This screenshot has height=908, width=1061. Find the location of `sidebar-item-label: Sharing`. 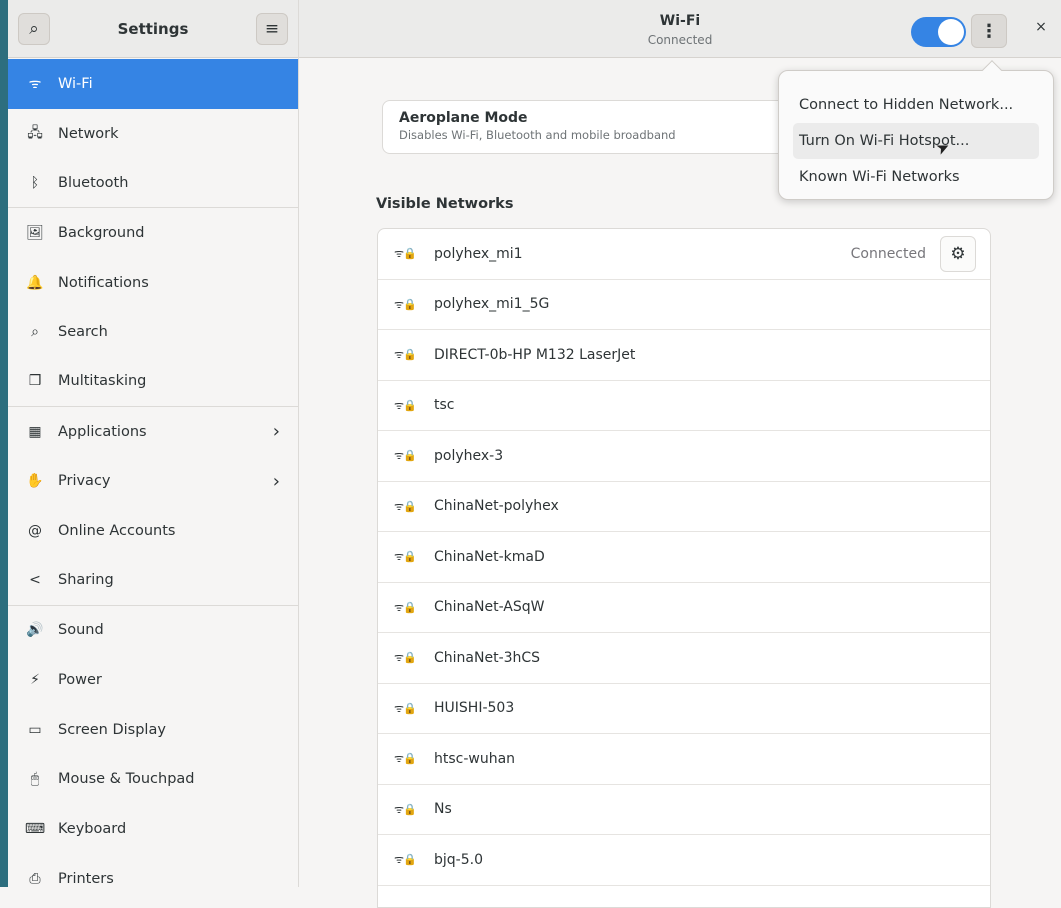

sidebar-item-label: Sharing is located at coordinates (86, 580).